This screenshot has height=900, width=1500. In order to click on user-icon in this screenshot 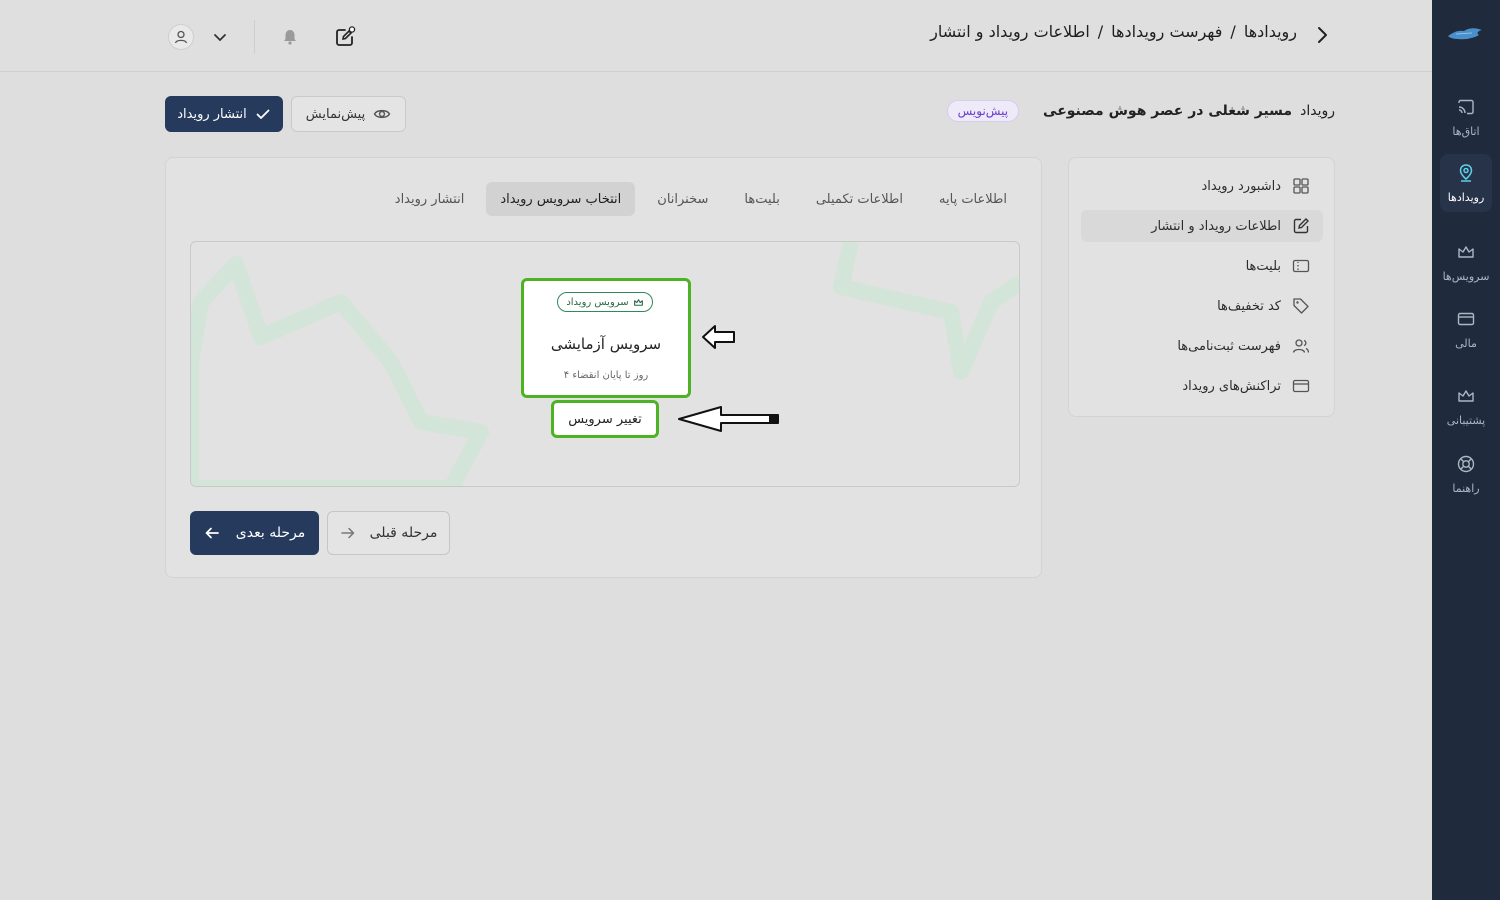, I will do `click(181, 37)`.